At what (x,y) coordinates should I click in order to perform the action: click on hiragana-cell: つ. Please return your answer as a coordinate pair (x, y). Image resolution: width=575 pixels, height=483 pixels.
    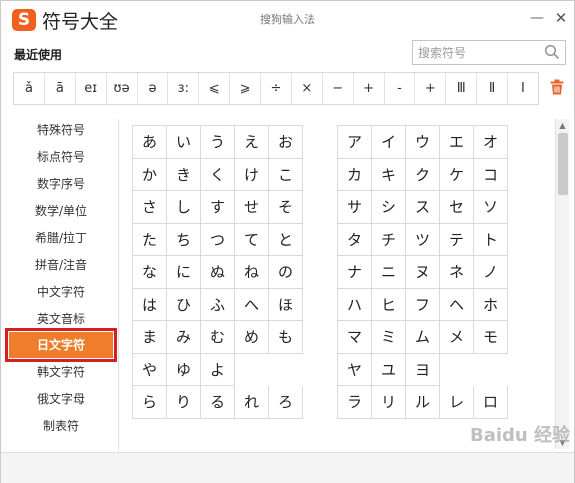
    Looking at the image, I should click on (218, 239).